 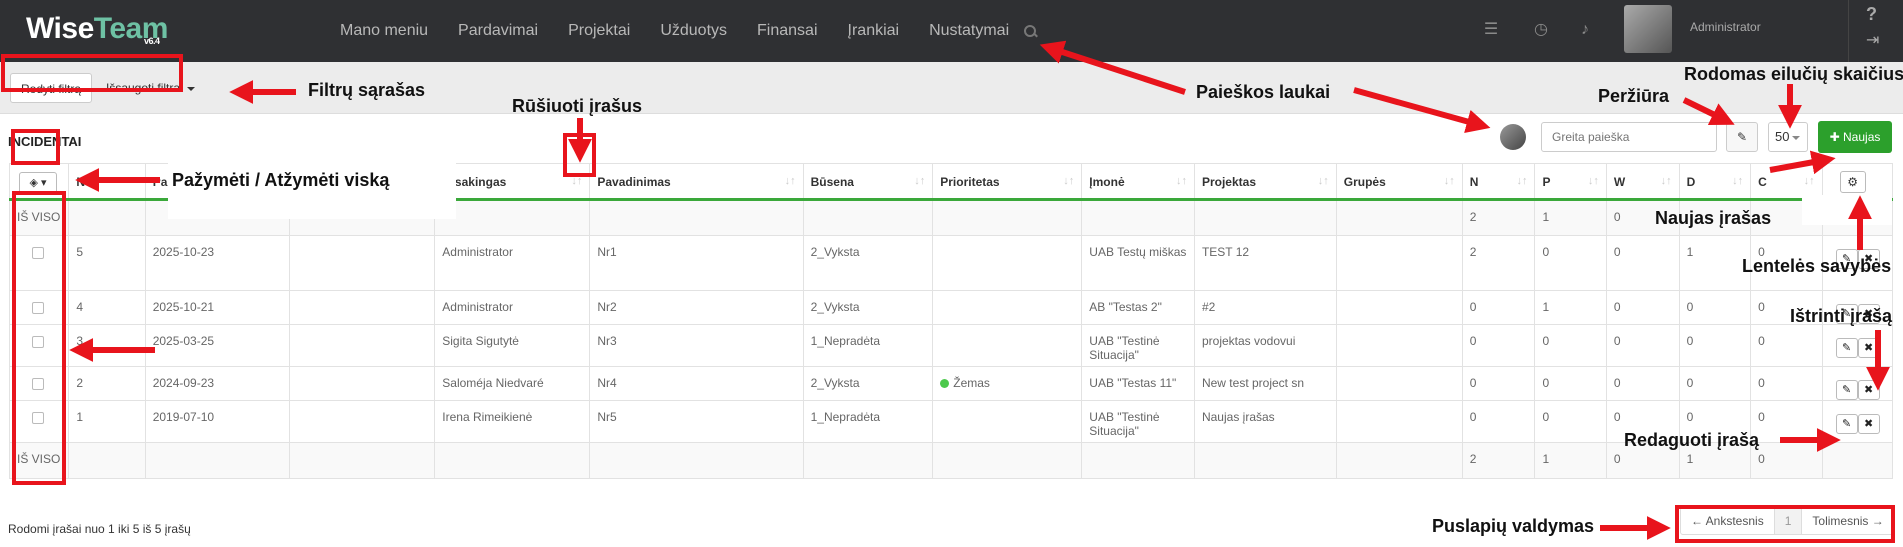 What do you see at coordinates (599, 31) in the screenshot?
I see `nav-projects: Projektai` at bounding box center [599, 31].